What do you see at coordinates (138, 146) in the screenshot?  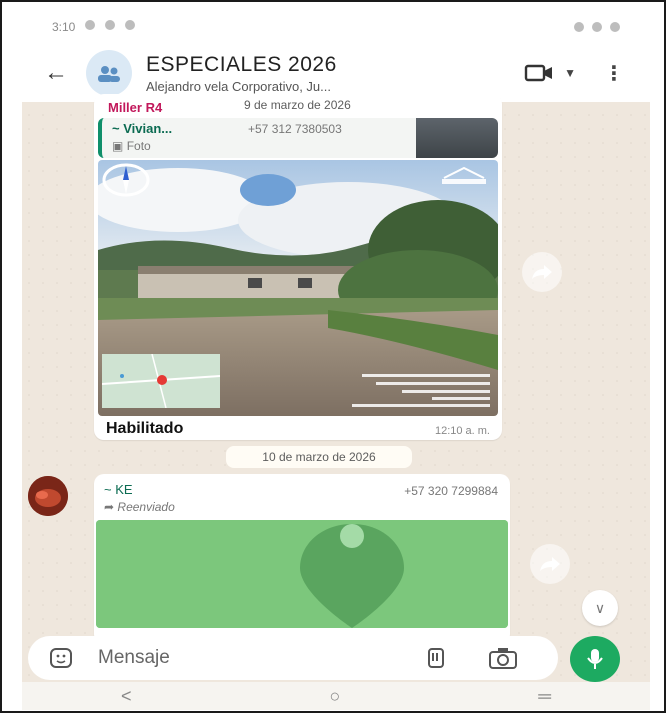 I see `quoted-type-label: Foto` at bounding box center [138, 146].